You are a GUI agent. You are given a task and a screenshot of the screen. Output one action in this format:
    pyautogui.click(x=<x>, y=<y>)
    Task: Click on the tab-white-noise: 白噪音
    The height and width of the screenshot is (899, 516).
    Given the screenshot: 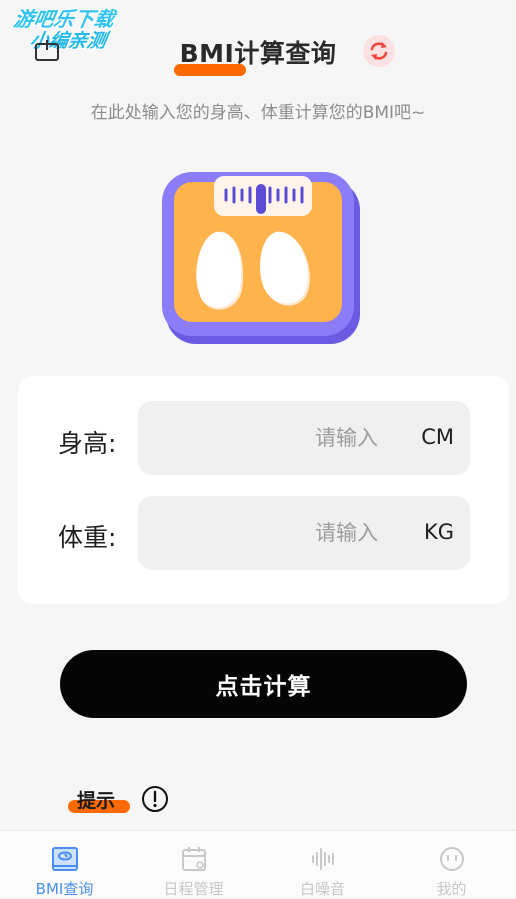 What is the action you would take?
    pyautogui.click(x=322, y=864)
    